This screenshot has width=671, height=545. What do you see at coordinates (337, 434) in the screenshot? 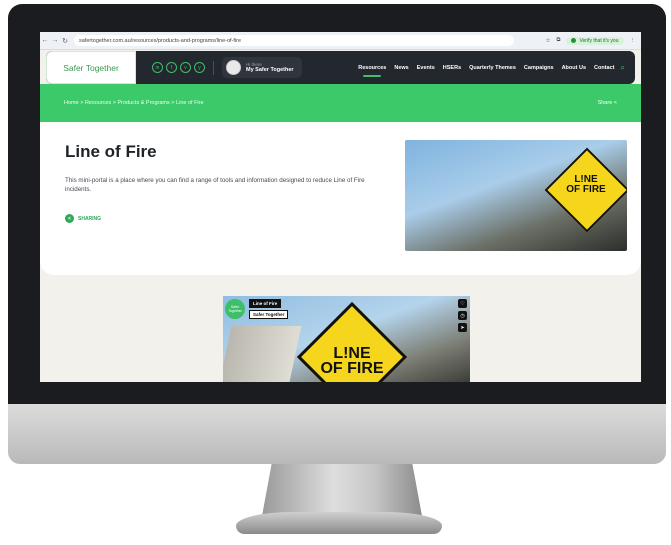
I see `monitor-chin` at bounding box center [337, 434].